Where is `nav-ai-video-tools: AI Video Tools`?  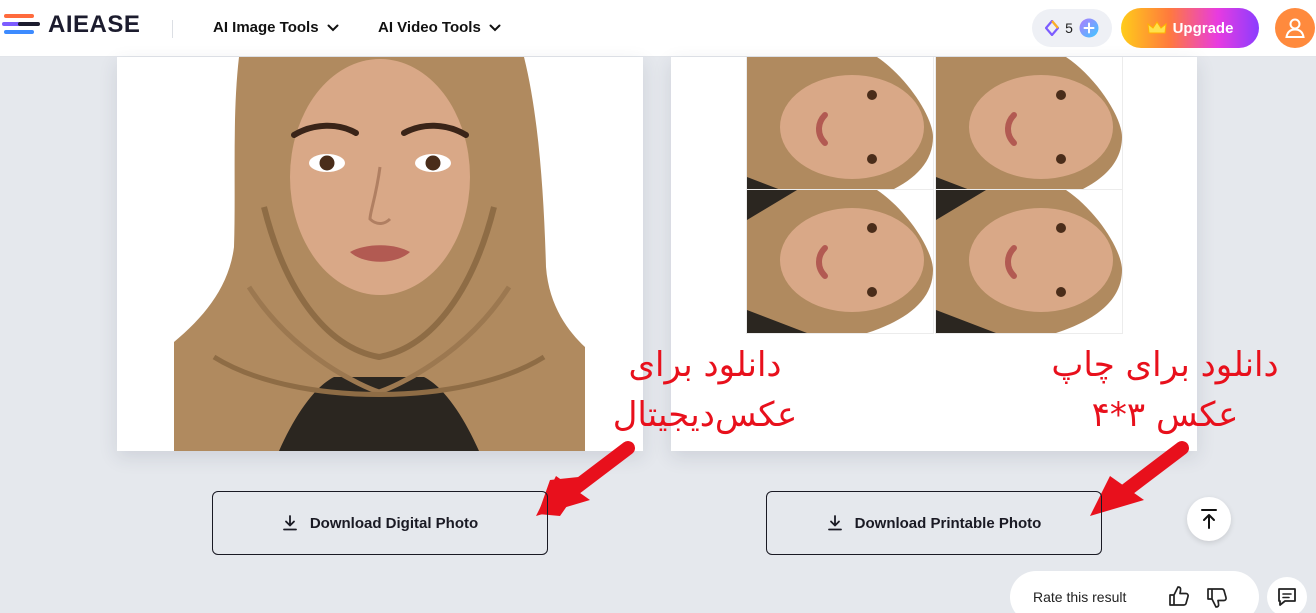
nav-ai-video-tools: AI Video Tools is located at coordinates (439, 27).